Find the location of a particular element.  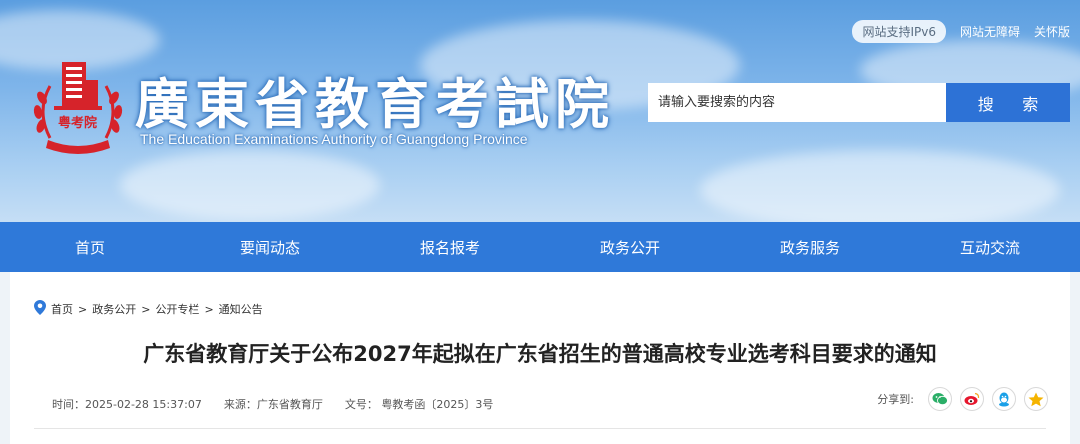

breadcrumb-government-affairs: 政务公开 is located at coordinates (114, 309).